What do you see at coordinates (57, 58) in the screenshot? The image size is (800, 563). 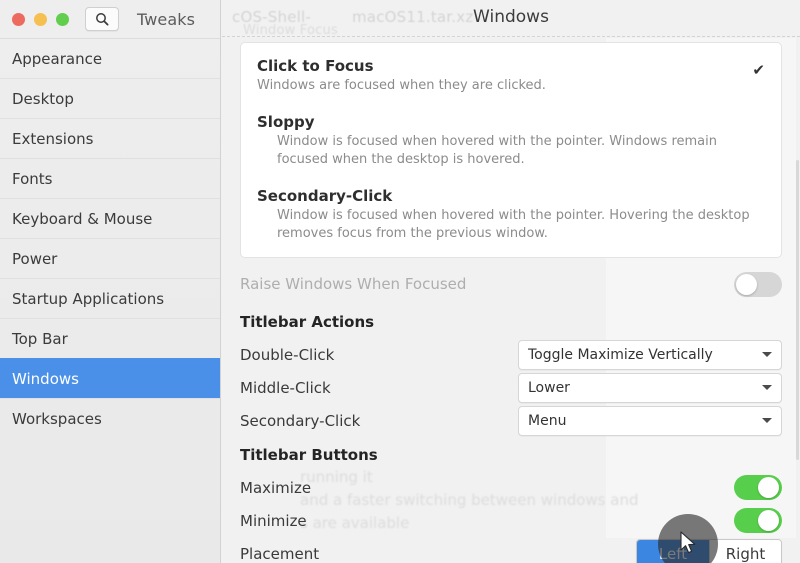 I see `sidebar-item-label: Appearance` at bounding box center [57, 58].